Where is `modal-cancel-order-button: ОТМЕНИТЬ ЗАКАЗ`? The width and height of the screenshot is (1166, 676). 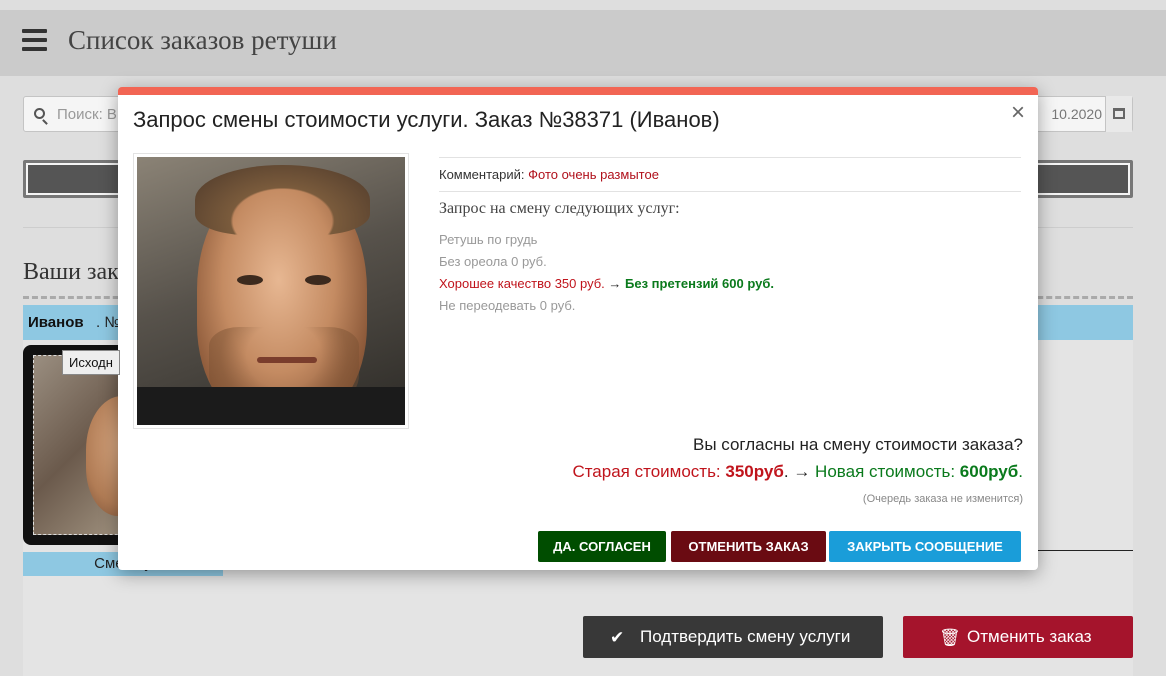 modal-cancel-order-button: ОТМЕНИТЬ ЗАКАЗ is located at coordinates (748, 546).